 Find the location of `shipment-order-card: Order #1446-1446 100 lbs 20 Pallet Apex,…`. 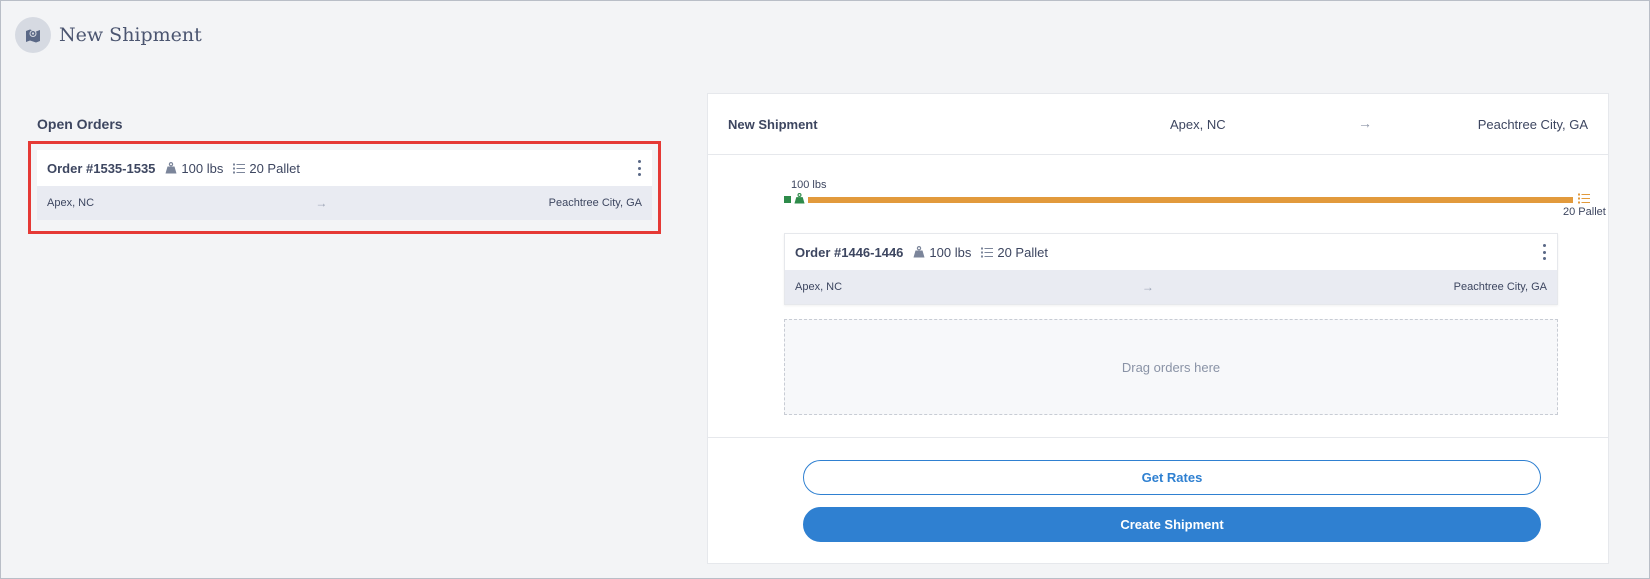

shipment-order-card: Order #1446-1446 100 lbs 20 Pallet Apex,… is located at coordinates (1171, 269).